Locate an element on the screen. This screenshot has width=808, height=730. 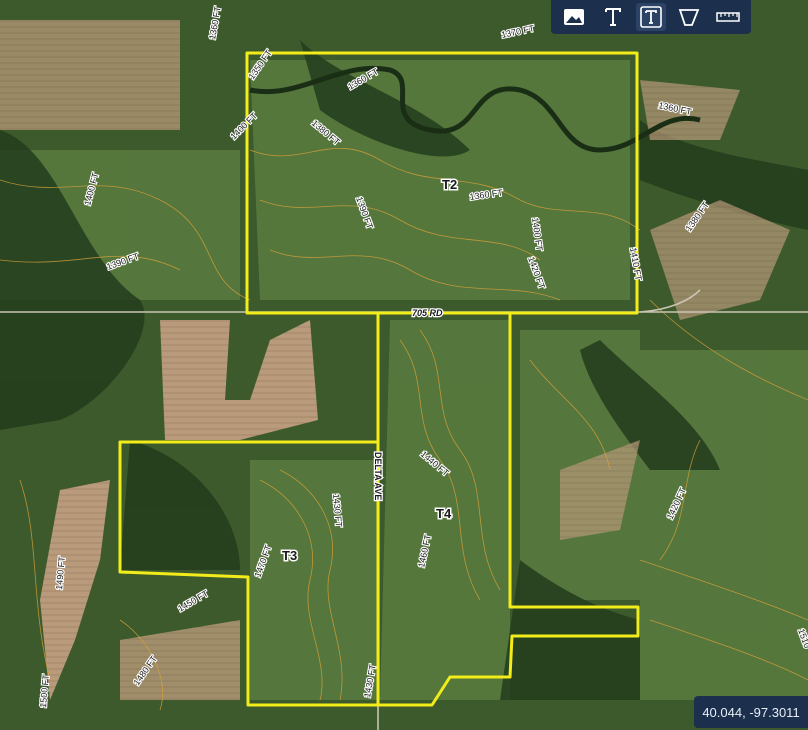
polygon-icon is located at coordinates (689, 17).